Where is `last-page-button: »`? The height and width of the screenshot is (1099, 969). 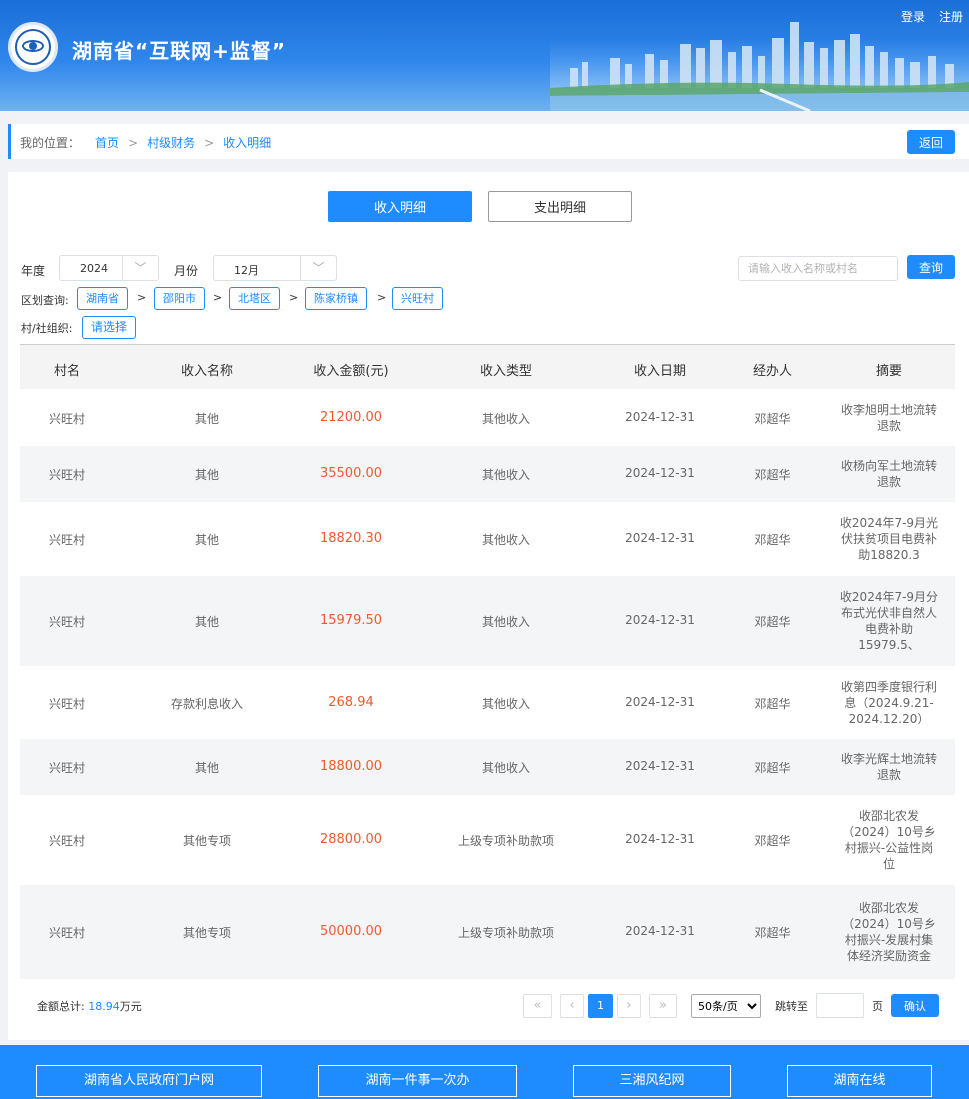
last-page-button: » is located at coordinates (663, 1006).